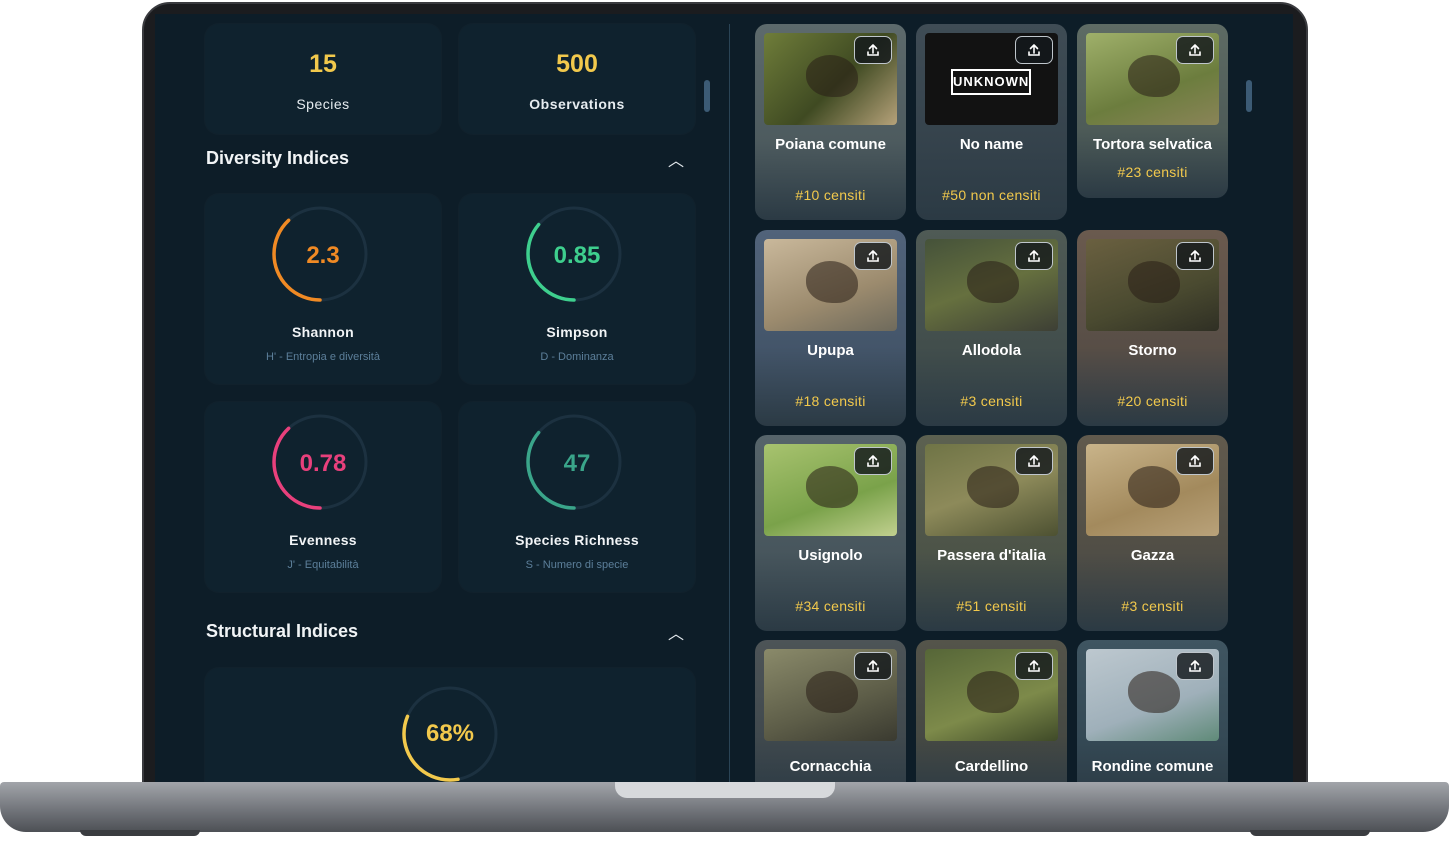  Describe the element at coordinates (676, 632) in the screenshot. I see `structural-collapse-chevron-icon: ︿` at that location.